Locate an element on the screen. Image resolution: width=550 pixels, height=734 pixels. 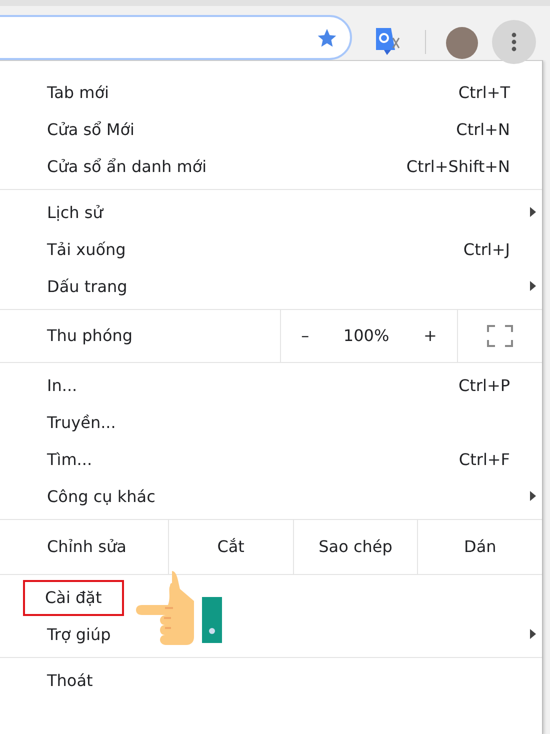
menu-item: Tab mới Ctrl+T is located at coordinates (271, 92).